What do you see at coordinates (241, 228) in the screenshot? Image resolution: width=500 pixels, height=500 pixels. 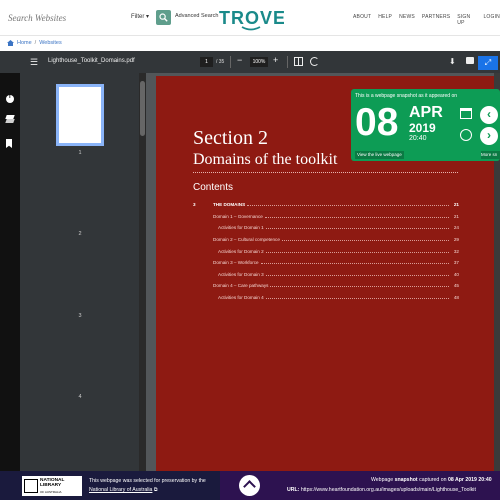 I see `toc-label: Activities for Domain 1` at bounding box center [241, 228].